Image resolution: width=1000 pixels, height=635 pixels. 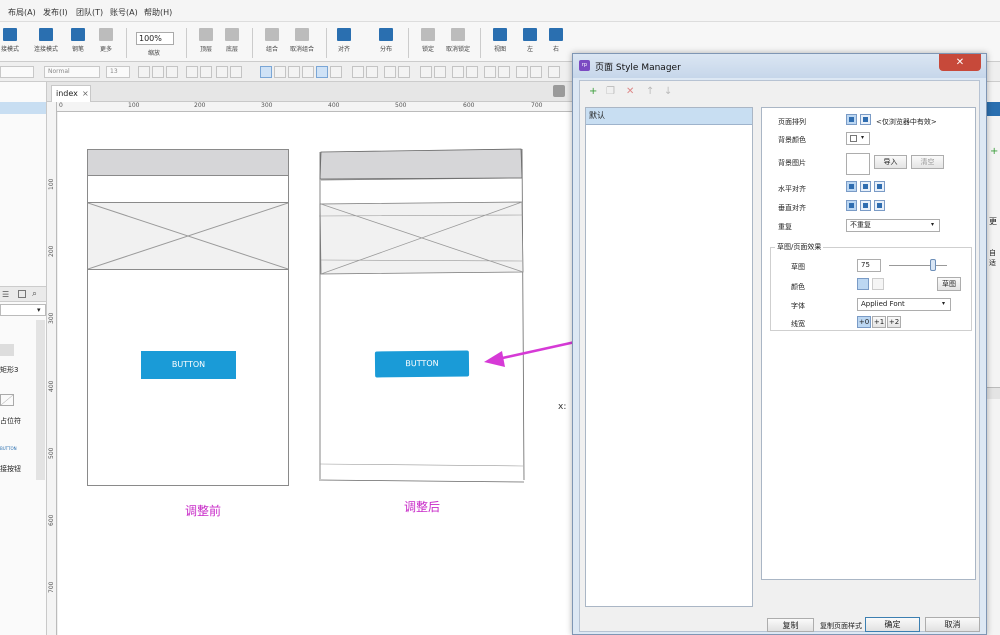 I want to click on h-align-center-button, so click(x=865, y=186).